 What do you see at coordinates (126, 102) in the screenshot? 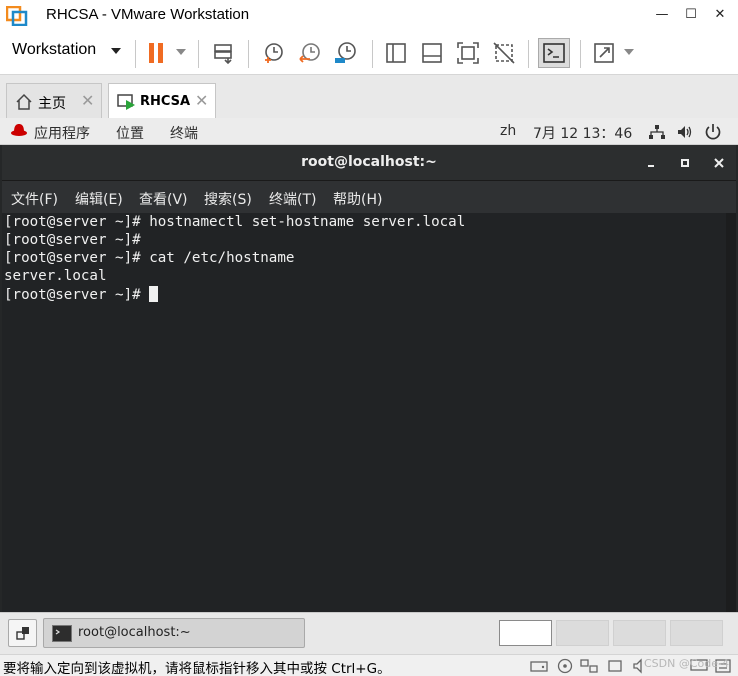
I see `vm-running-icon` at bounding box center [126, 102].